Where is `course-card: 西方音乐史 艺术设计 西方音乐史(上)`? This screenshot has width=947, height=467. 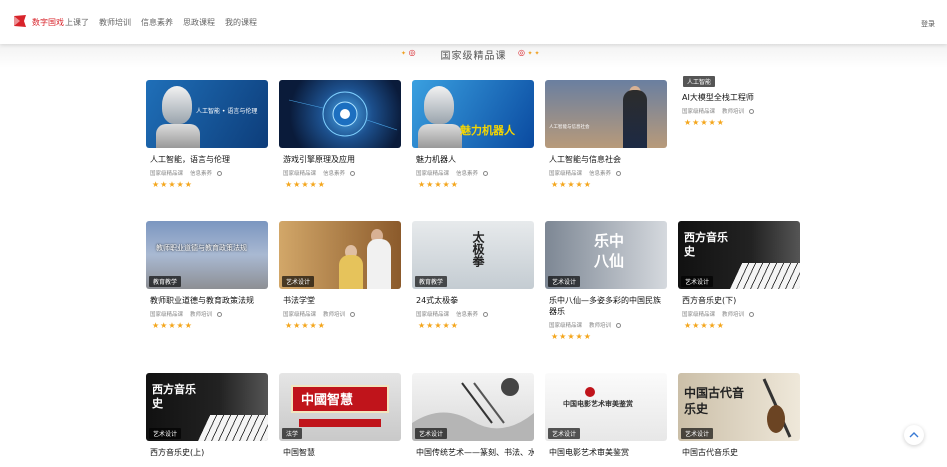
course-card: 西方音乐史 艺术设计 西方音乐史(上) is located at coordinates (207, 415).